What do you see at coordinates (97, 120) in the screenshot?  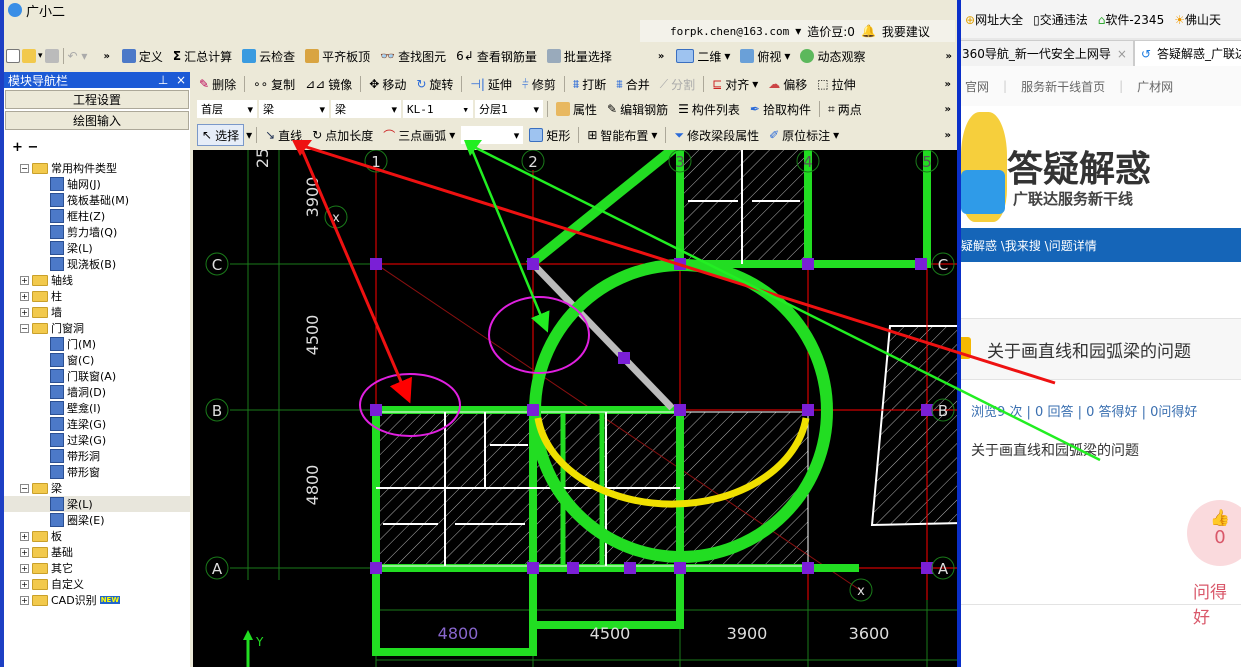 I see `drawing-input-button: 绘图输入` at bounding box center [97, 120].